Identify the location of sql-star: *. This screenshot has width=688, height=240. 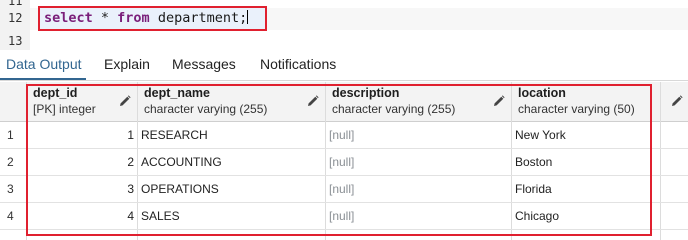
(105, 18).